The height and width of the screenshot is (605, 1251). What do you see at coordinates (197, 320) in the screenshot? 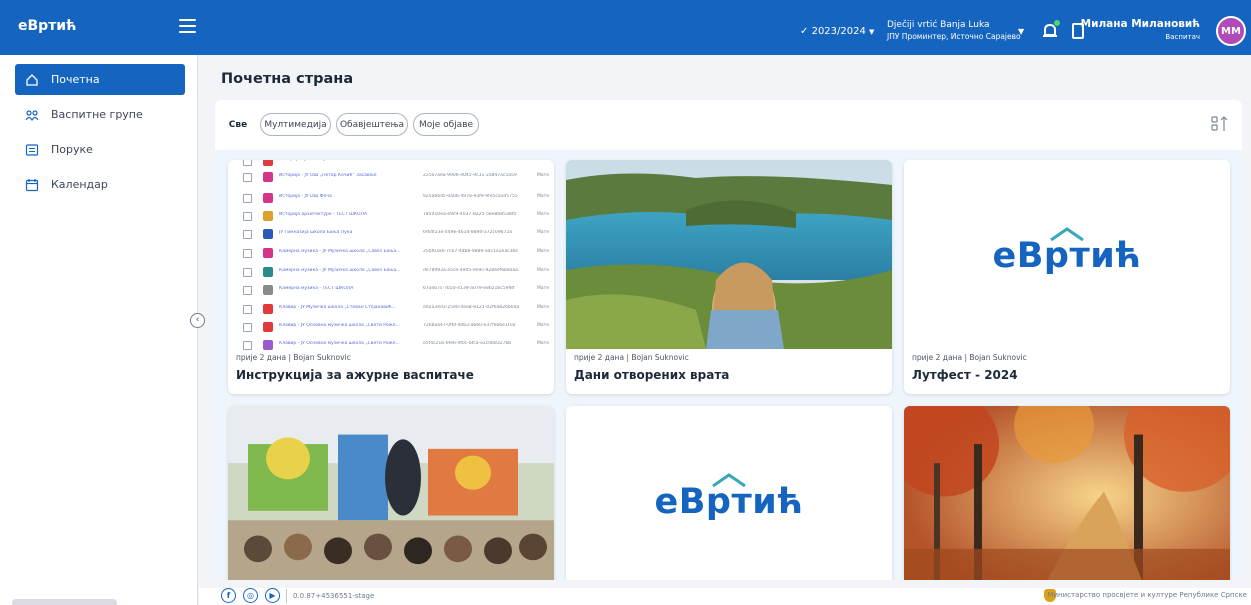
I see `chevron-left-icon: ‹` at bounding box center [197, 320].